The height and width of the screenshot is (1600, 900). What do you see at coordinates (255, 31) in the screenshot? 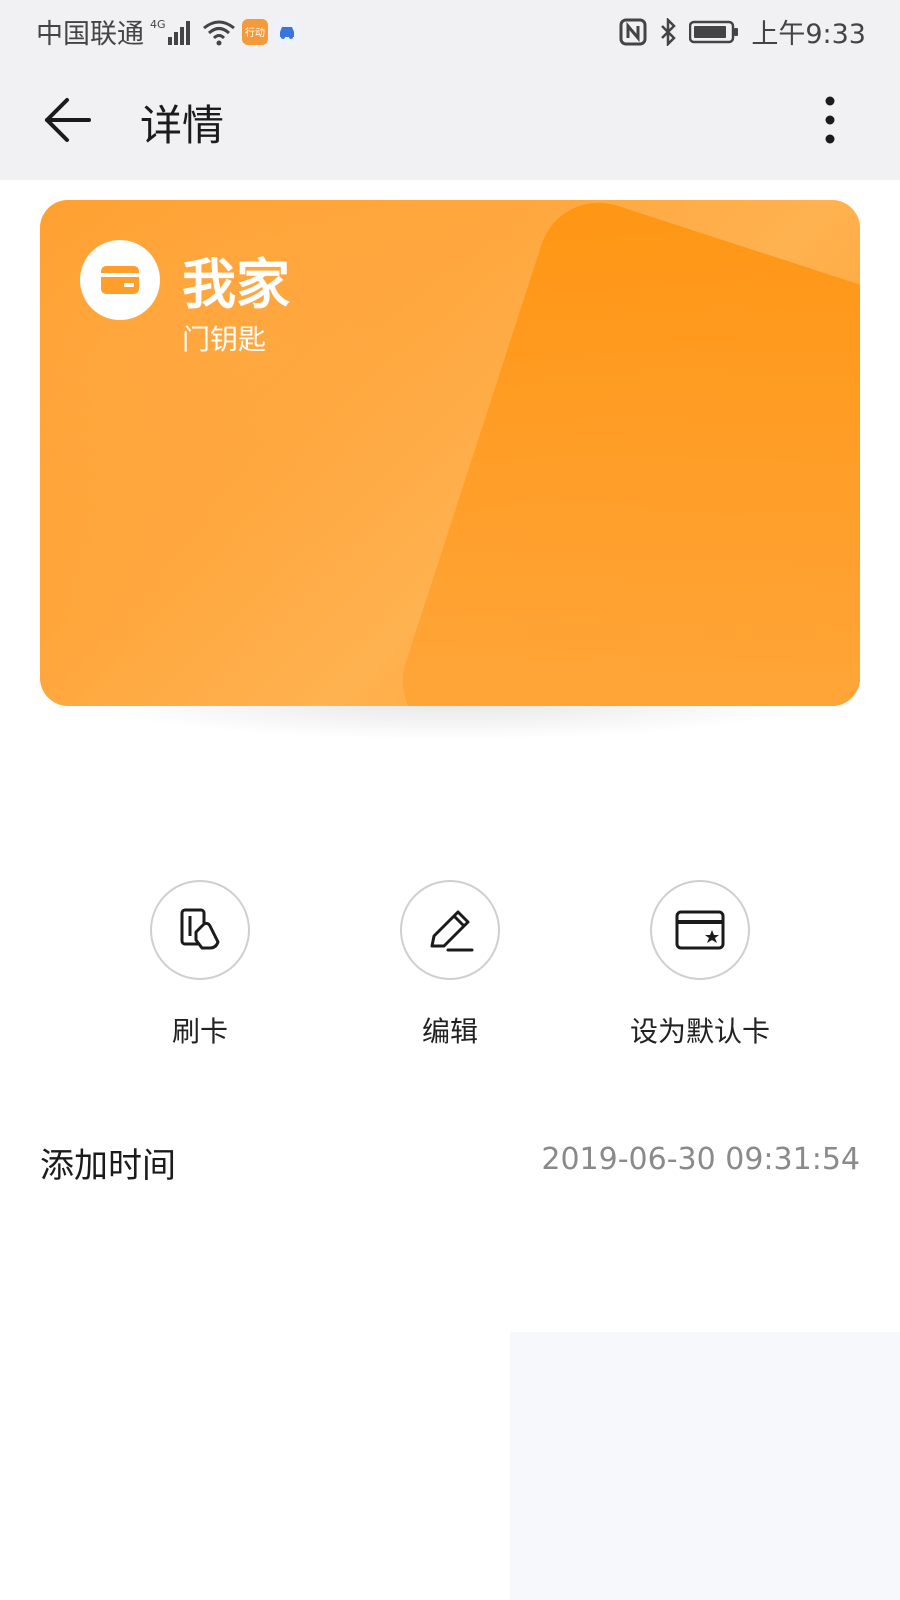
I see `app-notification-icon: 行动` at bounding box center [255, 31].